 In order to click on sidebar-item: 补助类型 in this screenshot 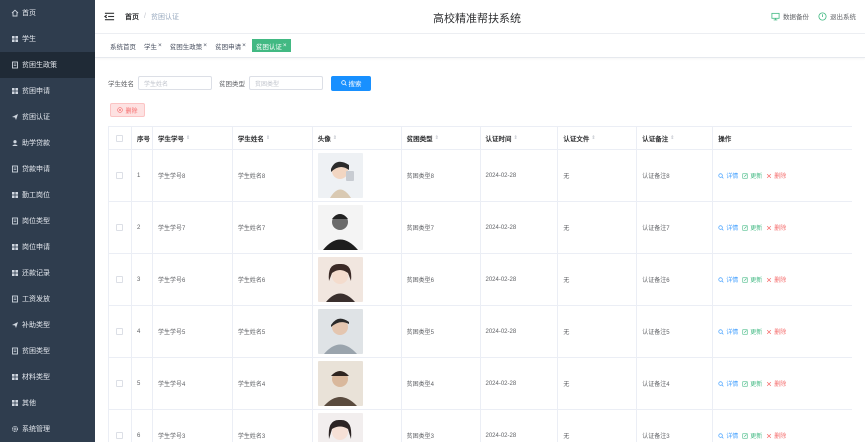, I will do `click(47, 325)`.